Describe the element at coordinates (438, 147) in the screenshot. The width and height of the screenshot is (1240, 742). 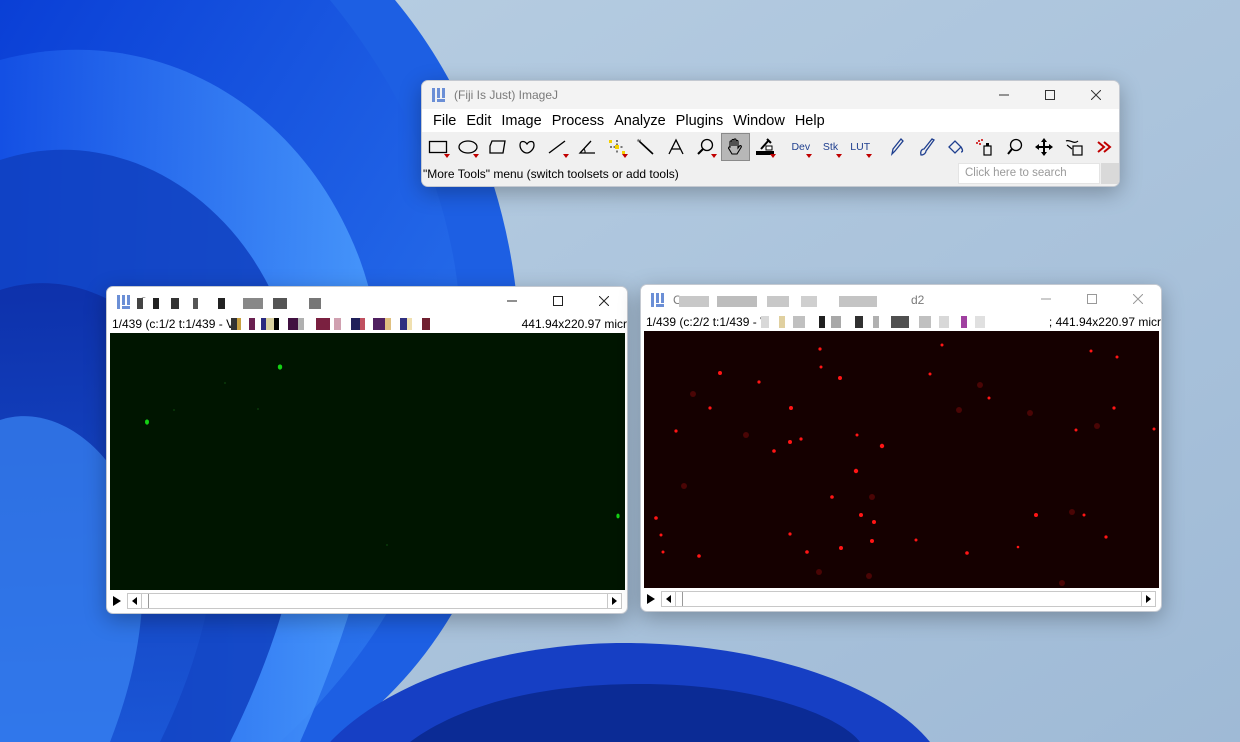
I see `rectangle-tool` at that location.